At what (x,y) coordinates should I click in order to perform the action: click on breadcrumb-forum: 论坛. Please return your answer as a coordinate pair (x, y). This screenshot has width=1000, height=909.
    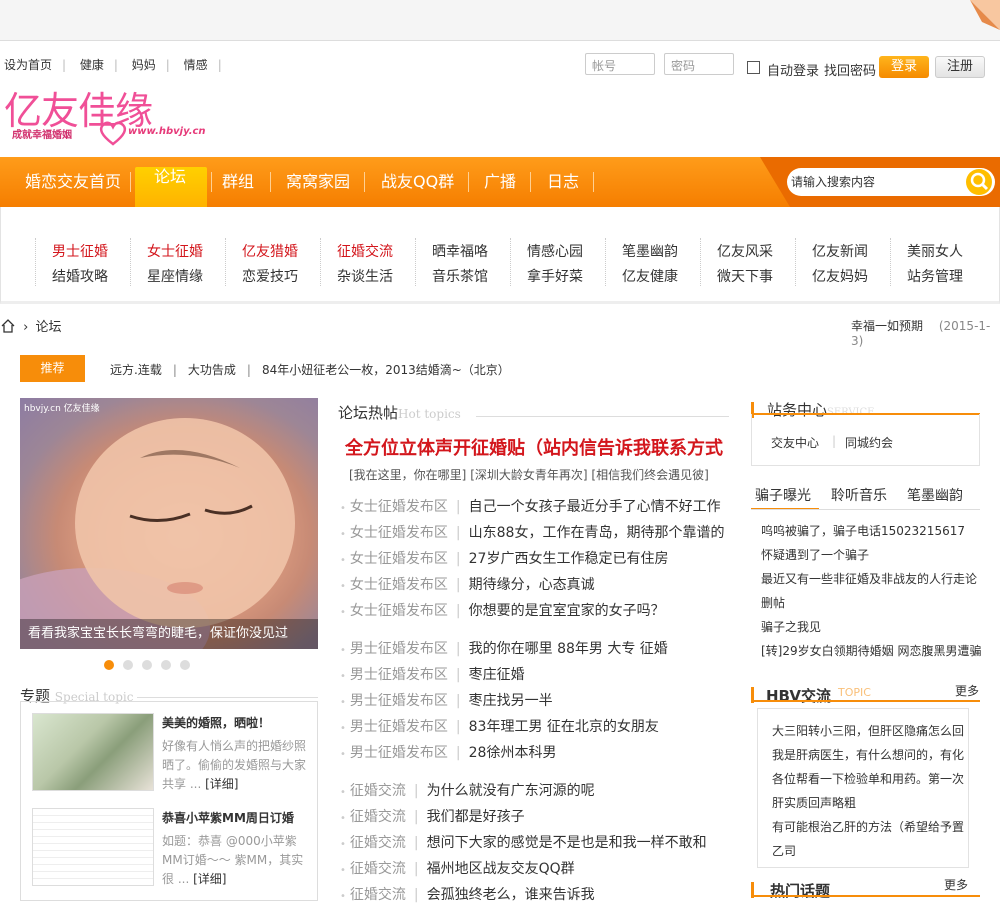
    Looking at the image, I should click on (48, 327).